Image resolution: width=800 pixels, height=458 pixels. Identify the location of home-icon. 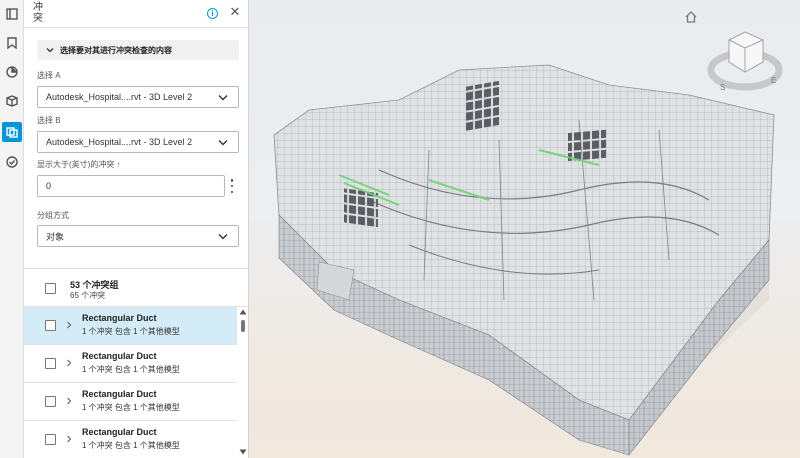
(691, 17).